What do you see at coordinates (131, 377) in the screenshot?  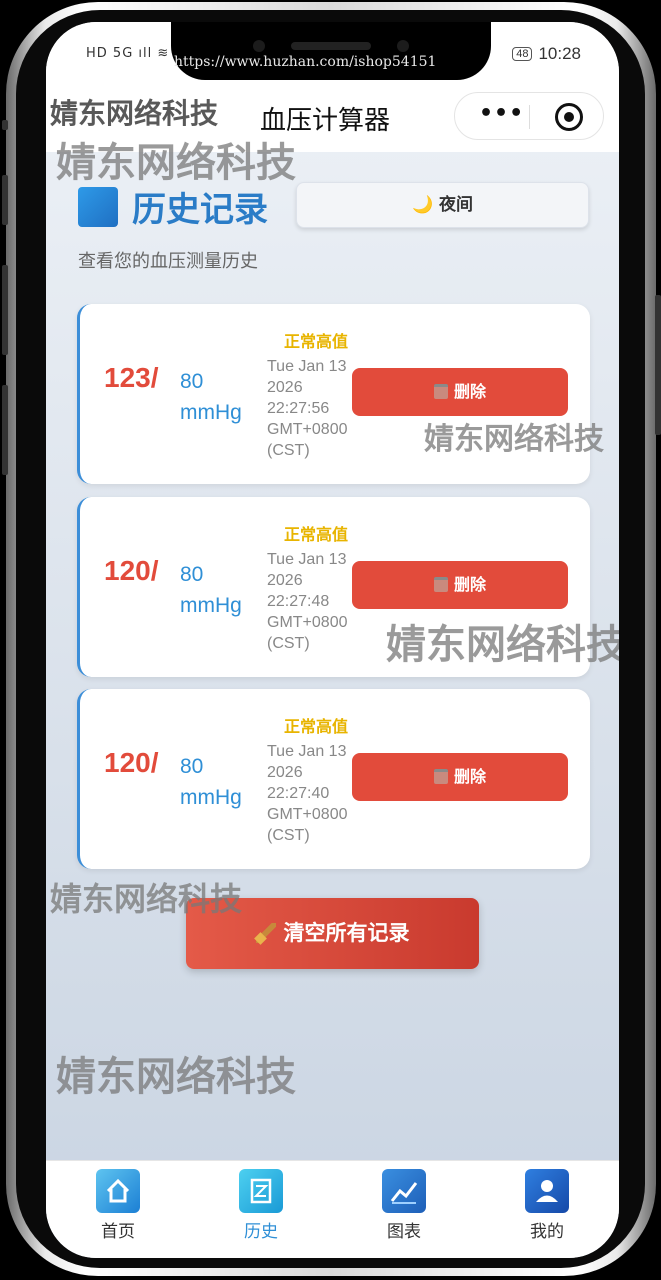 I see `systolic-value: 123/` at bounding box center [131, 377].